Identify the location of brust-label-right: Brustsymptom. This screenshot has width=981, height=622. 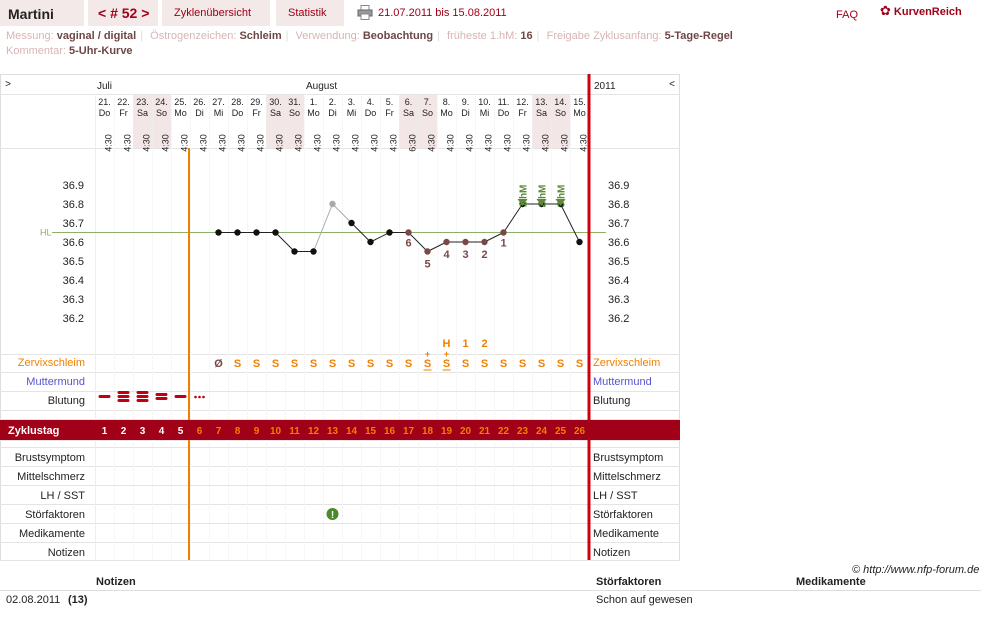
(628, 458).